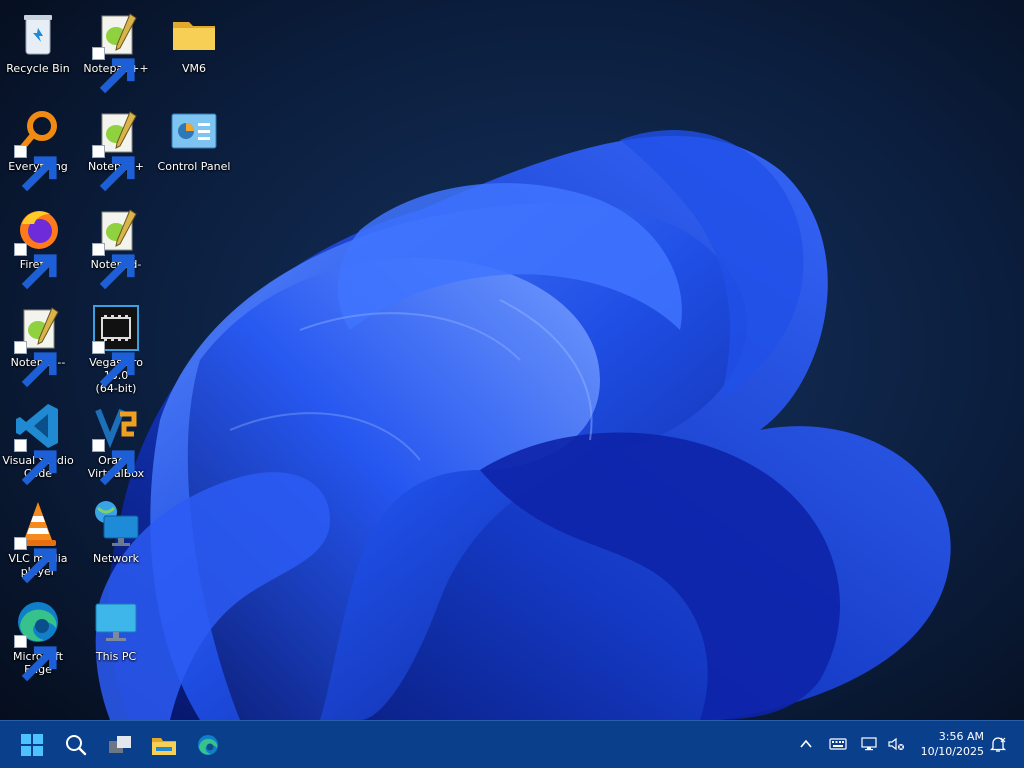  Describe the element at coordinates (194, 132) in the screenshot. I see `control-panel-icon` at that location.